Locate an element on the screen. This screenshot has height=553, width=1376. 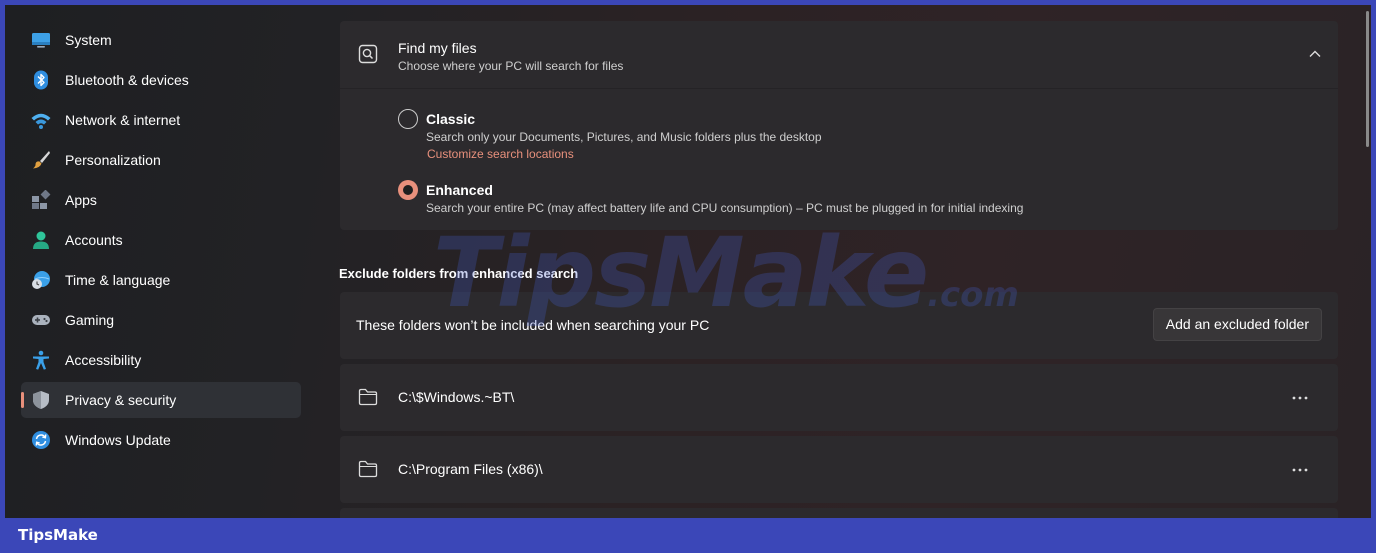
sidebar-item-bluetooth-devices: Bluetooth & devices is located at coordinates (161, 80).